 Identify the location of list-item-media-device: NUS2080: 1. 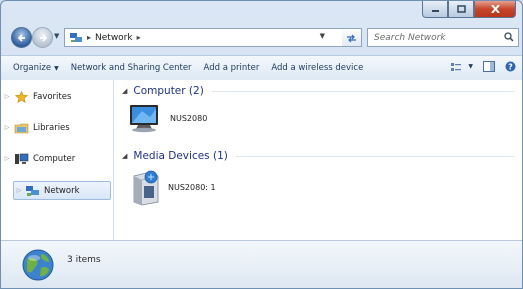
(173, 187).